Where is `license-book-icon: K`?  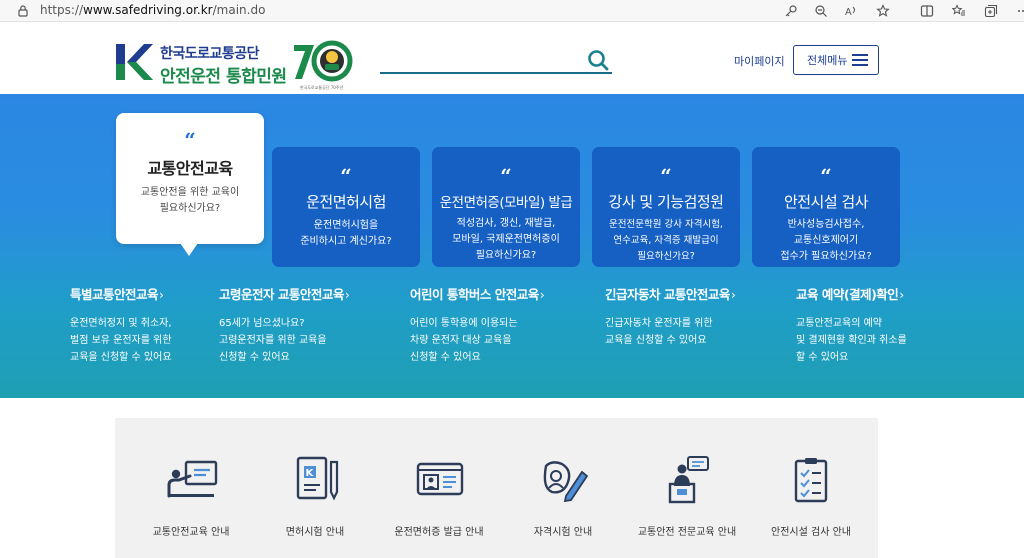
license-book-icon: K is located at coordinates (317, 478).